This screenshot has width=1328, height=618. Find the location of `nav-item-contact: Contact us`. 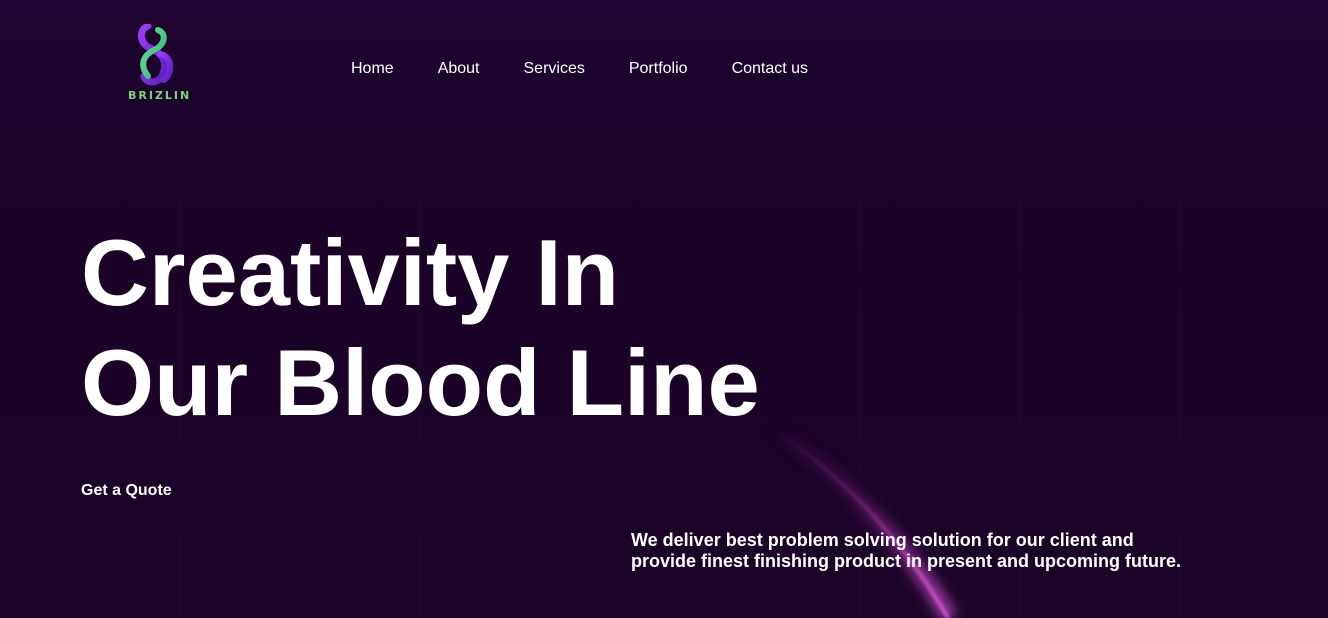

nav-item-contact: Contact us is located at coordinates (770, 69).